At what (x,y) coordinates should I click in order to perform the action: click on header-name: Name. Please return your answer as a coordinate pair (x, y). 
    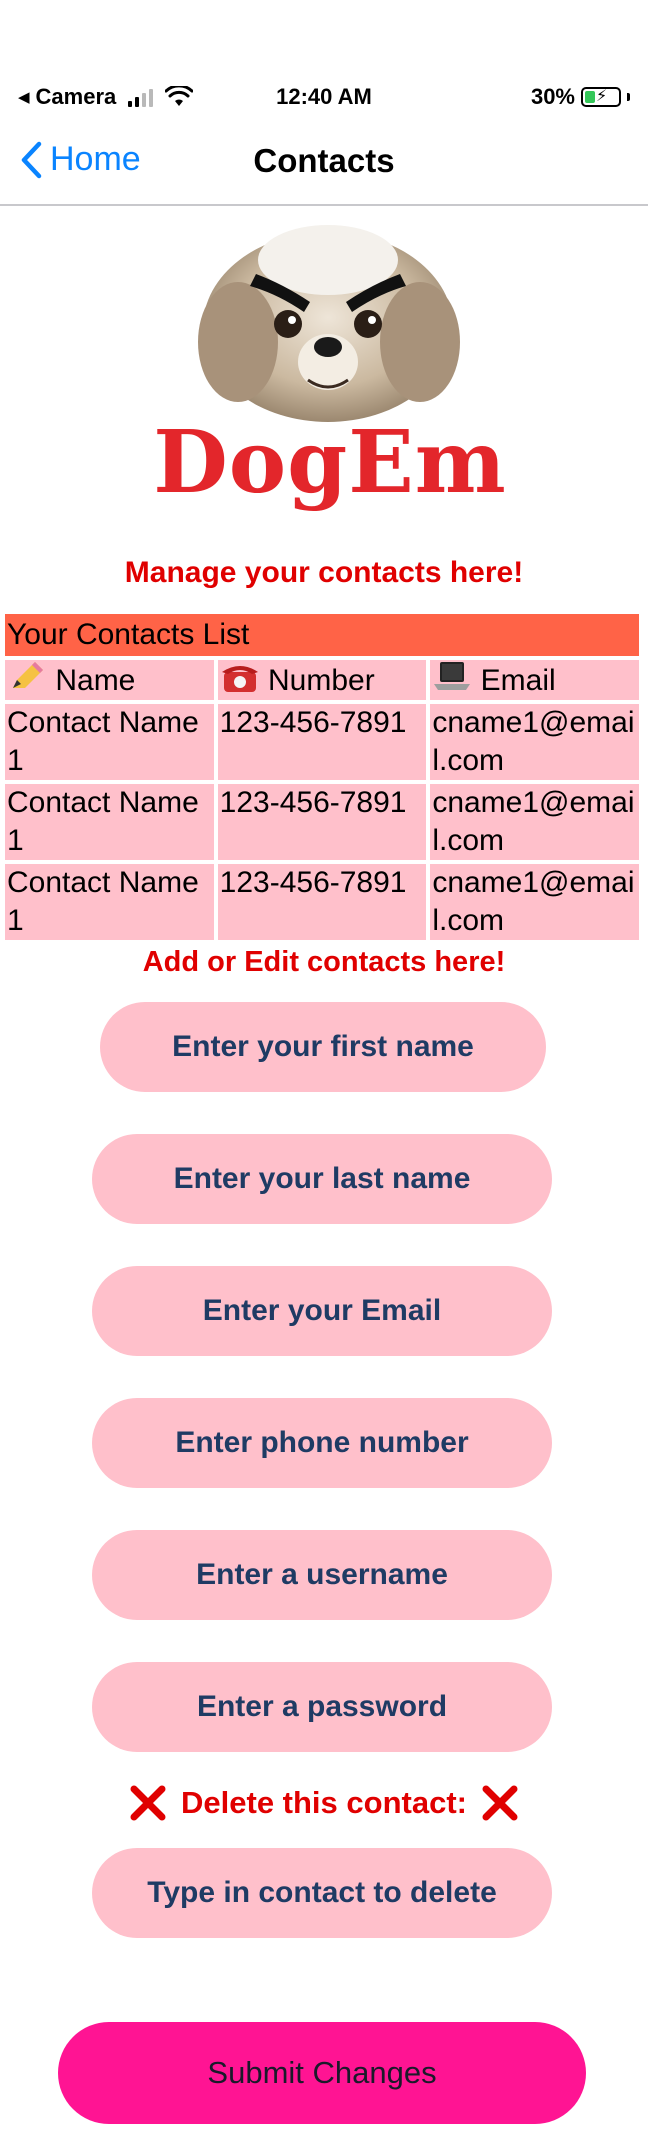
    Looking at the image, I should click on (109, 680).